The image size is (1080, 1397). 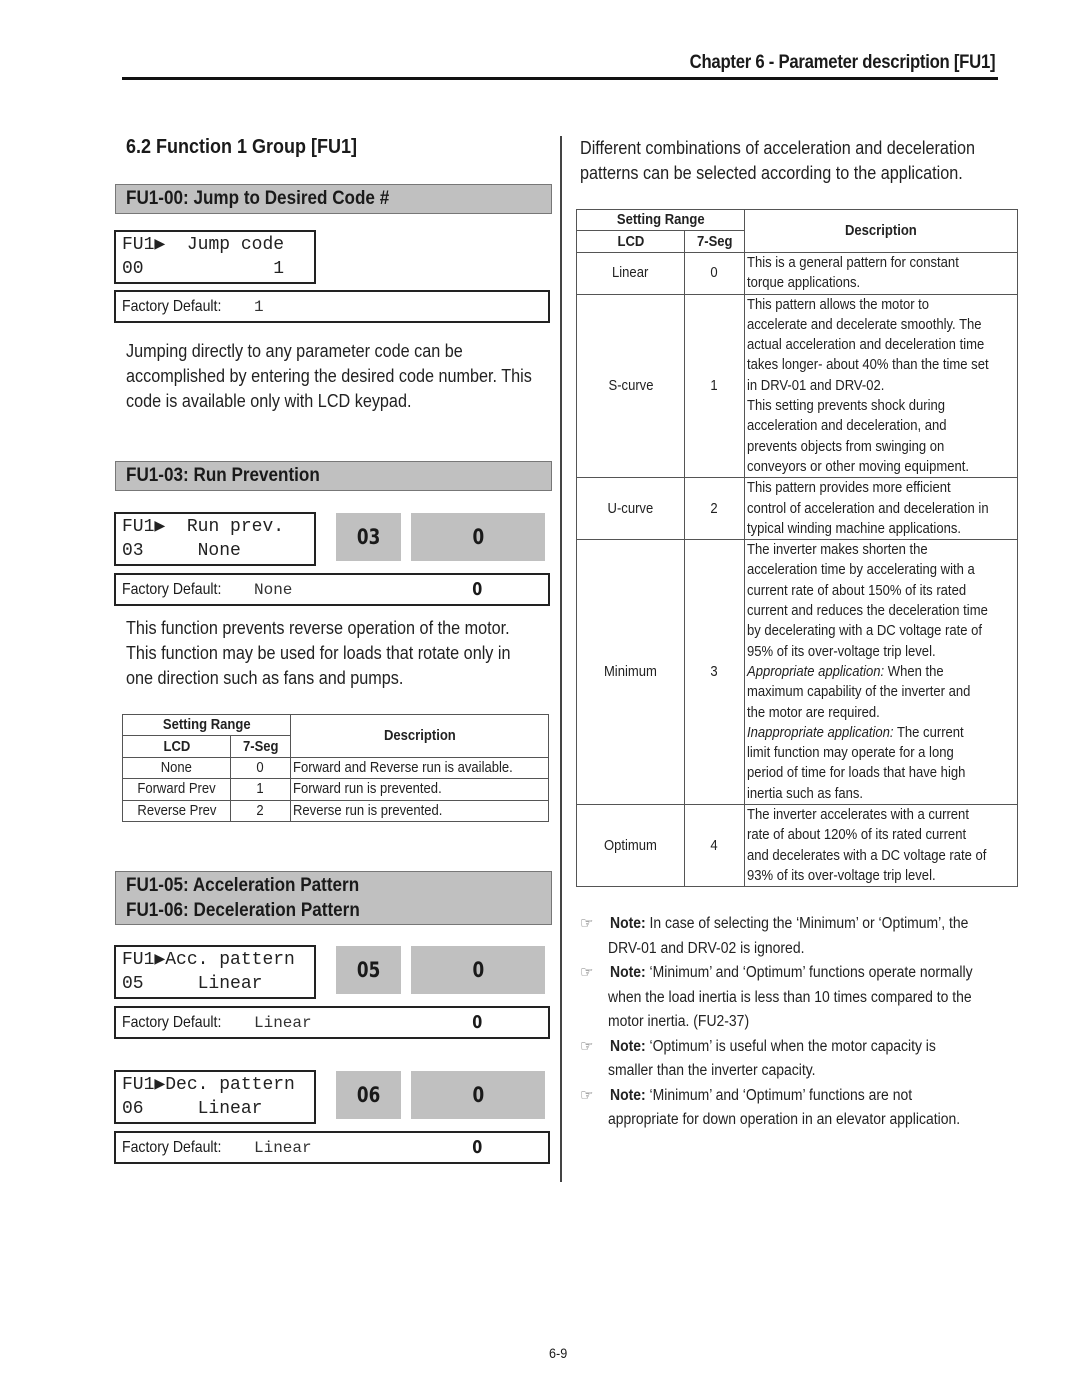 What do you see at coordinates (630, 508) in the screenshot?
I see `cell-lcd: U-curve` at bounding box center [630, 508].